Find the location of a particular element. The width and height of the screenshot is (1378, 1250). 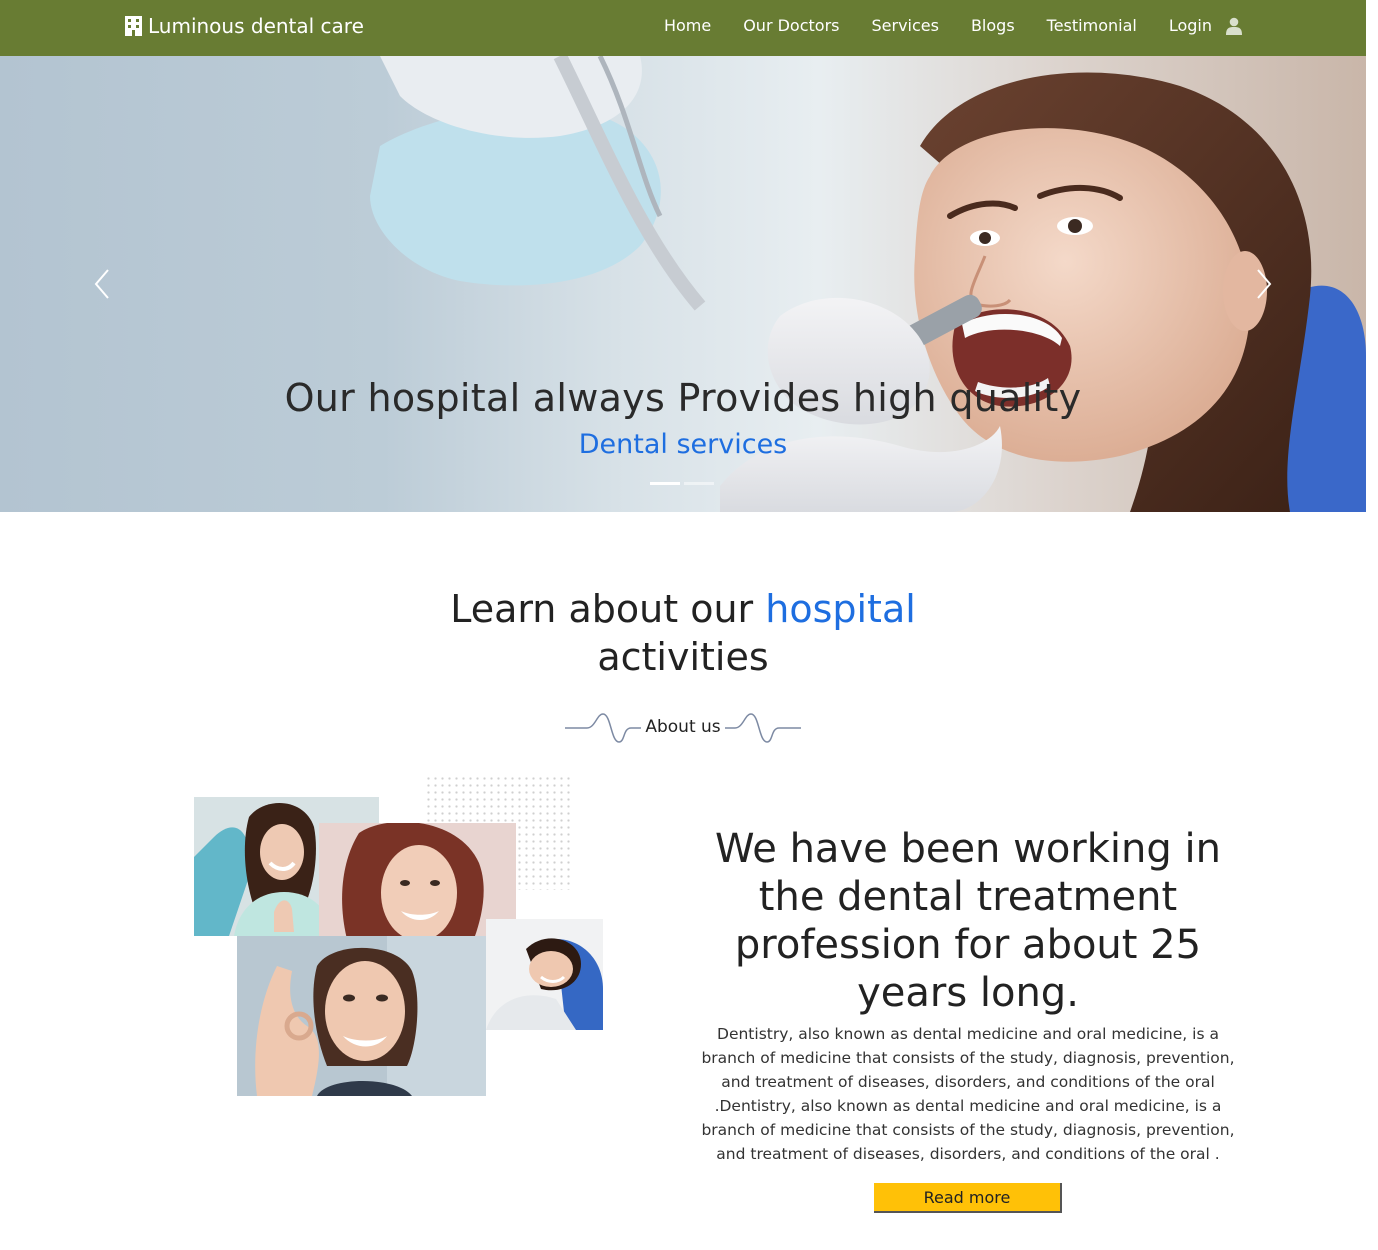

chevron-left-icon is located at coordinates (102, 284).